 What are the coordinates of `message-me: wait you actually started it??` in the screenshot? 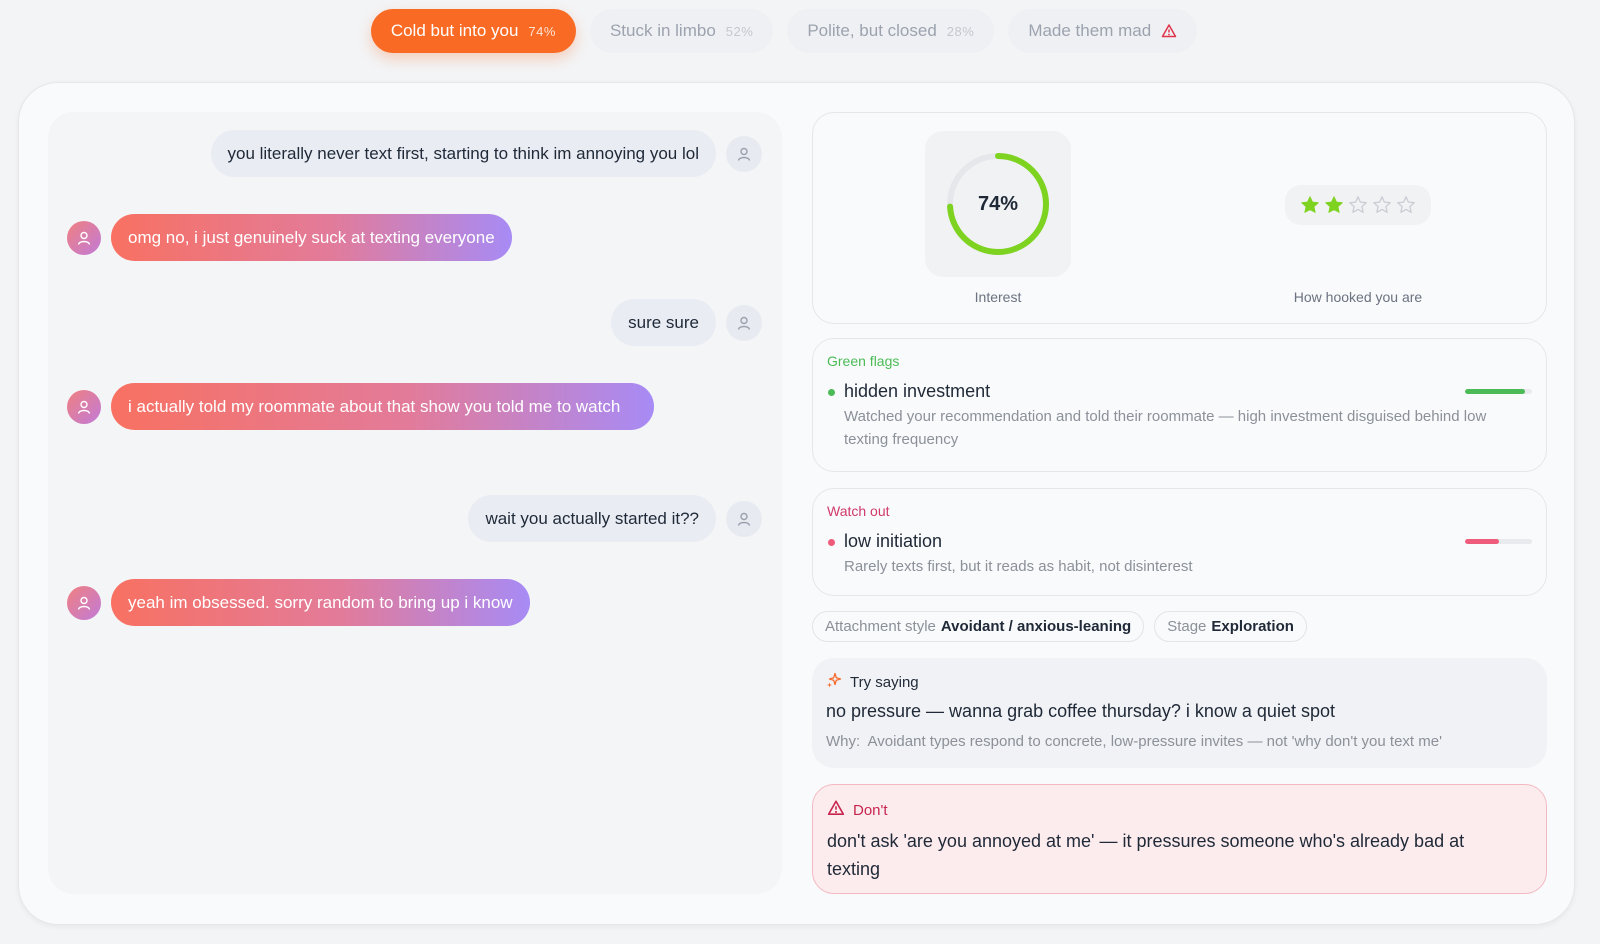 It's located at (615, 518).